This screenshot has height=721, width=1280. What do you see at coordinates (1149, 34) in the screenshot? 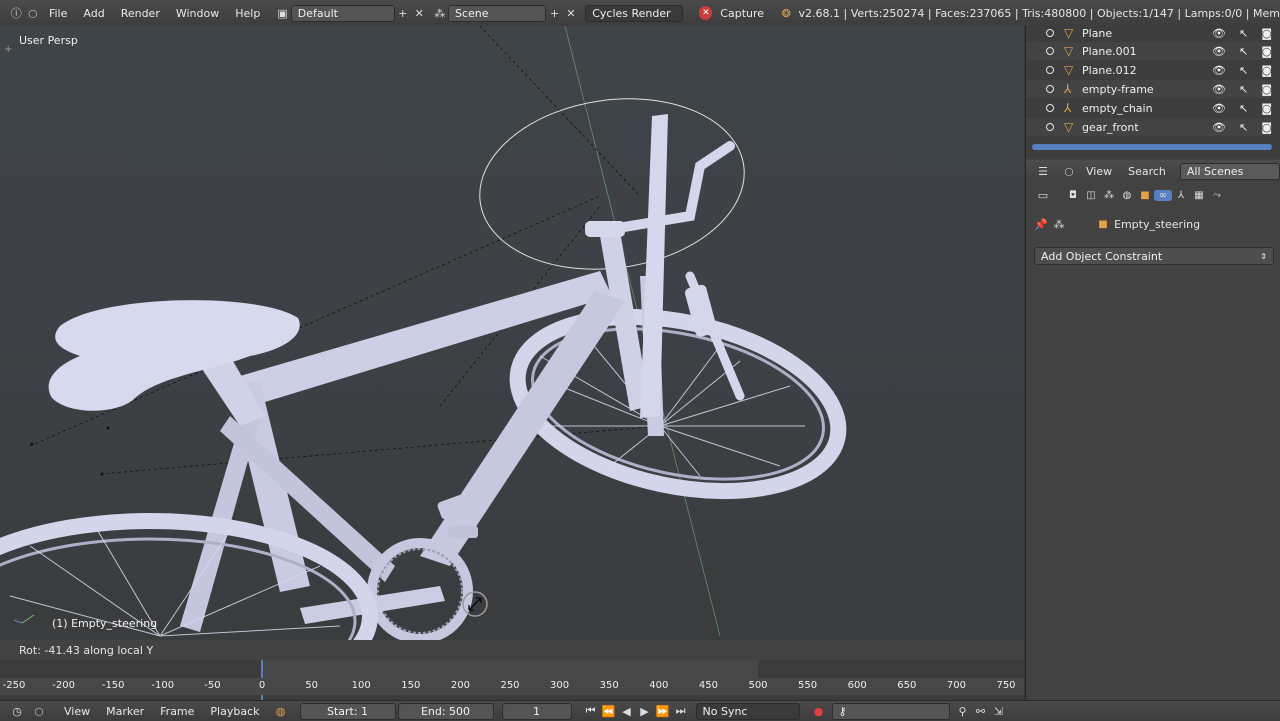
I see `outliner-row: ▽ Plane 👁 ↖ ◙` at bounding box center [1149, 34].